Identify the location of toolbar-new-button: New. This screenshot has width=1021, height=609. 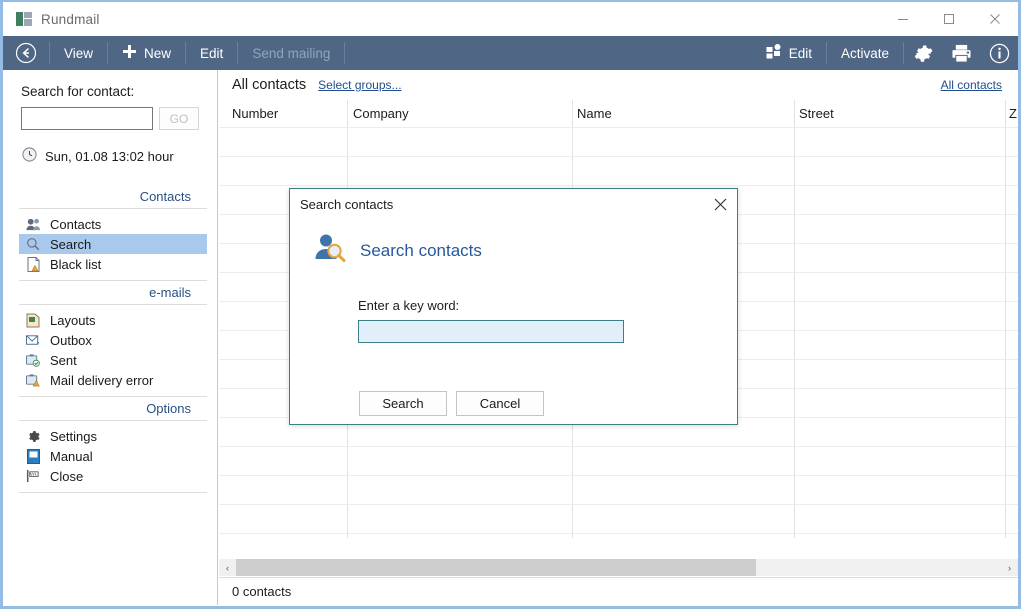
(146, 53).